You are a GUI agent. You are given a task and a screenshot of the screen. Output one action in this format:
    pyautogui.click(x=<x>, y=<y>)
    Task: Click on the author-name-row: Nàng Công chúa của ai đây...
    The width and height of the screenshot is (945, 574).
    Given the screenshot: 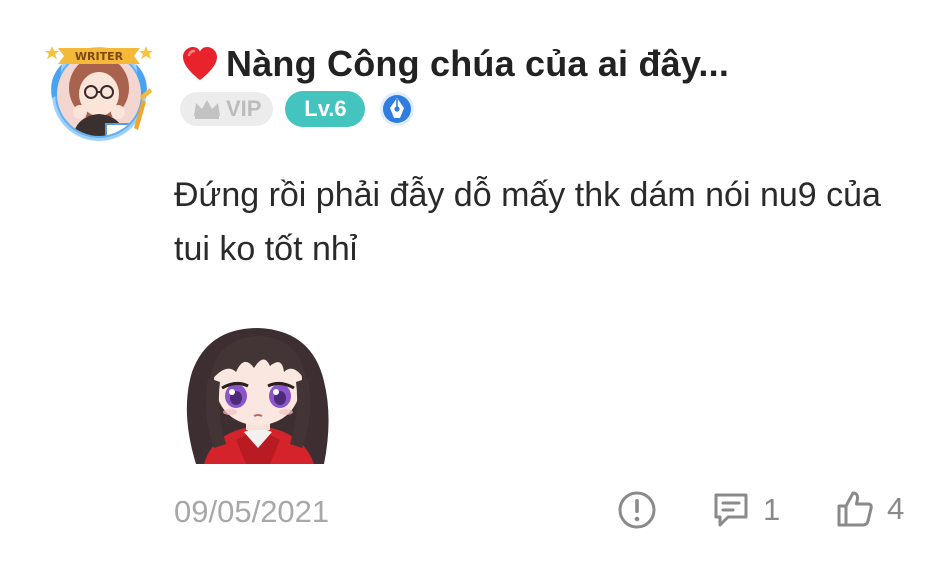 What is the action you would take?
    pyautogui.click(x=454, y=64)
    